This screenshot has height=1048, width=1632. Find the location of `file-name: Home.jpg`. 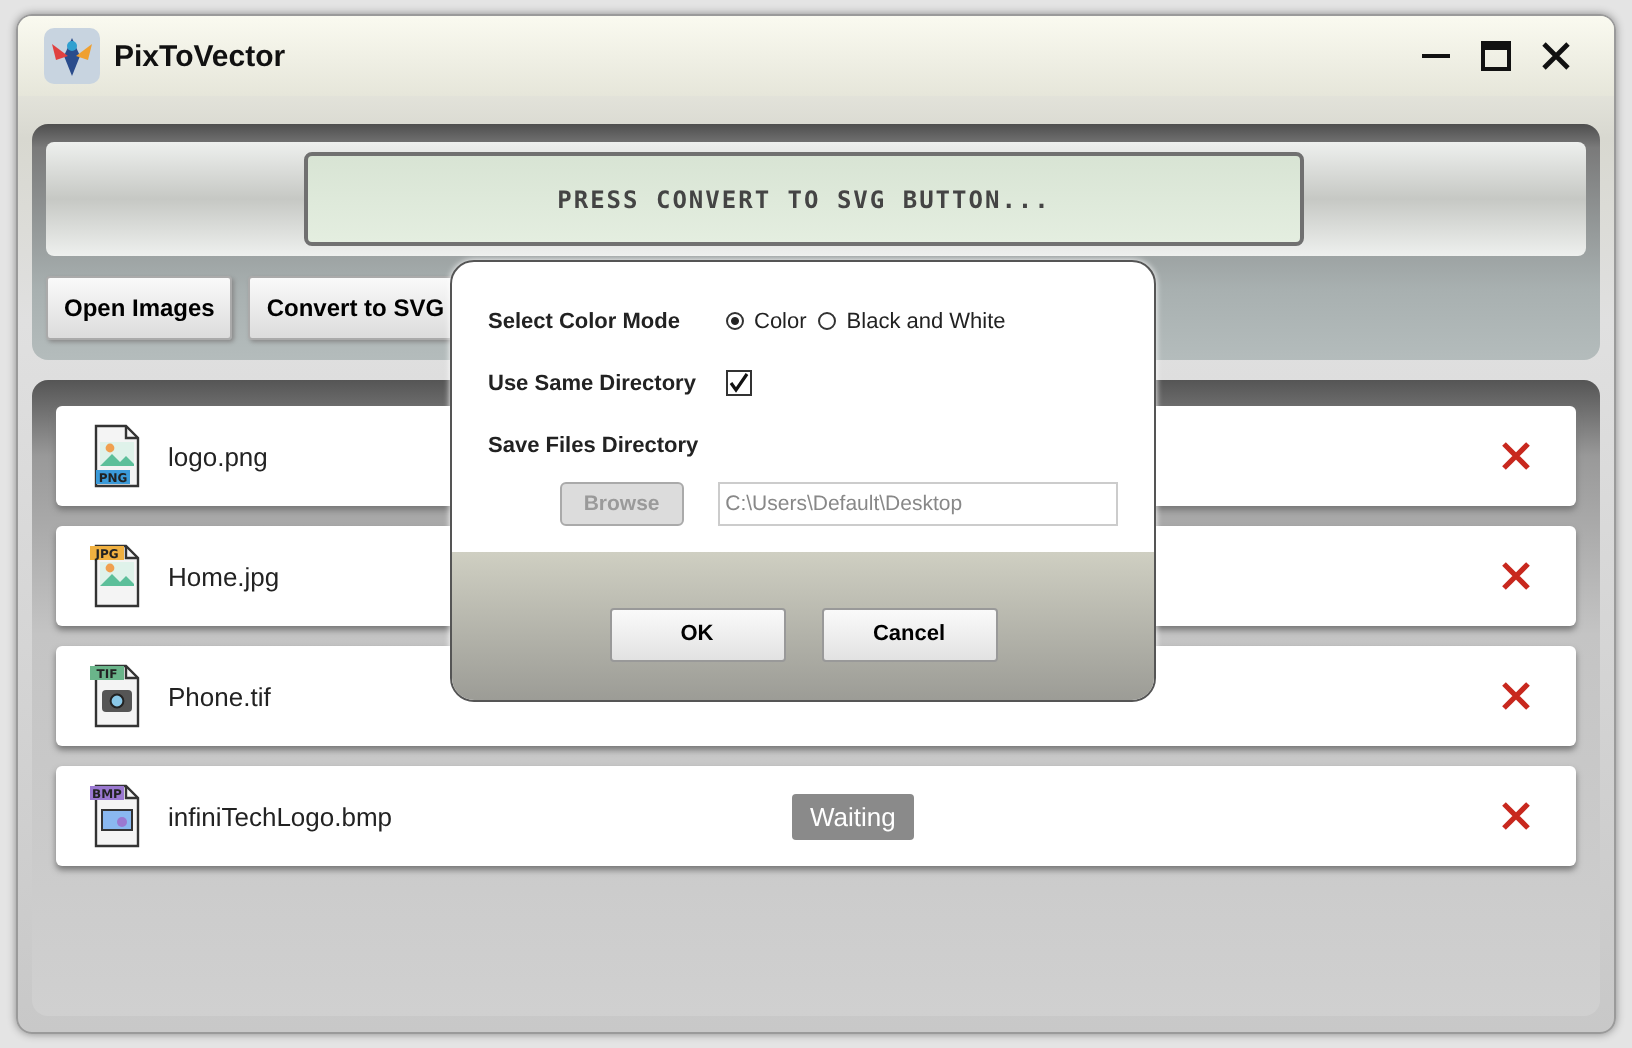

file-name: Home.jpg is located at coordinates (224, 576).